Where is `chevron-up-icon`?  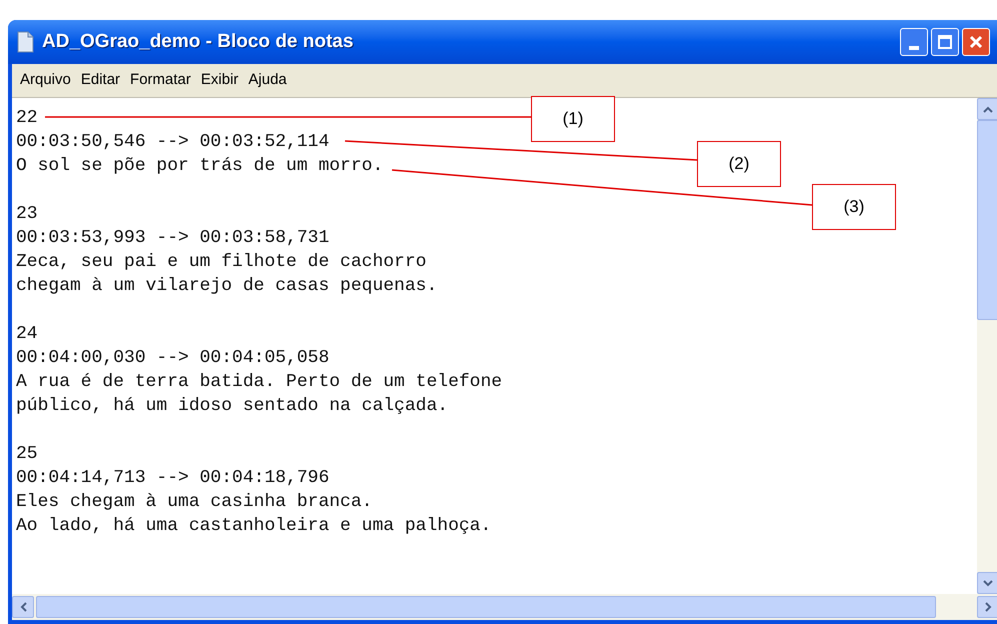 chevron-up-icon is located at coordinates (988, 109).